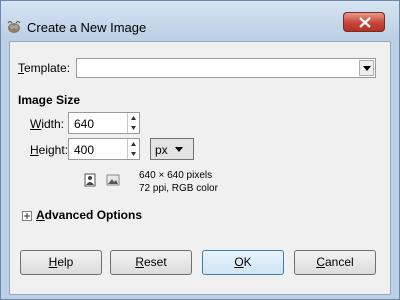  I want to click on cancel-button: Cancel, so click(335, 262).